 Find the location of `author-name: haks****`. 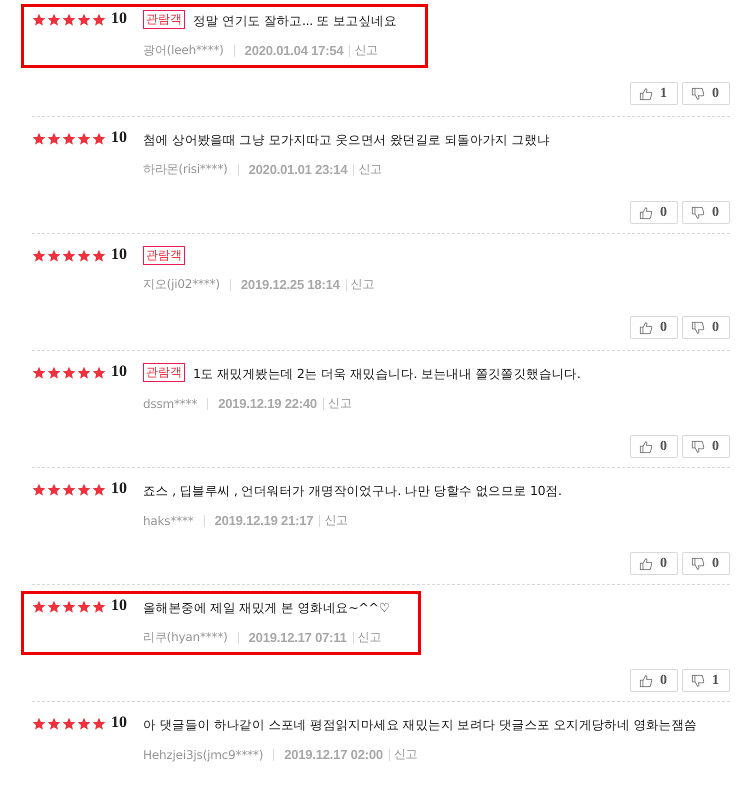

author-name: haks**** is located at coordinates (168, 521).